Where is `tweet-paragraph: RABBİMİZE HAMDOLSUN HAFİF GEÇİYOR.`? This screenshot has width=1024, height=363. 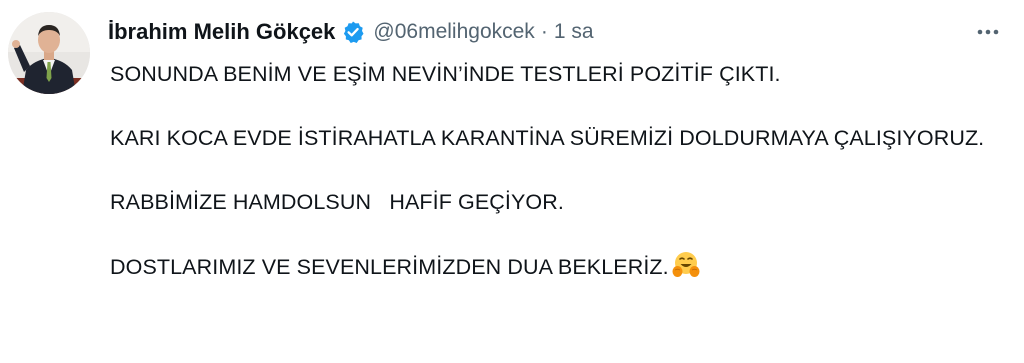
tweet-paragraph: RABBİMİZE HAMDOLSUN HAFİF GEÇİYOR. is located at coordinates (337, 202).